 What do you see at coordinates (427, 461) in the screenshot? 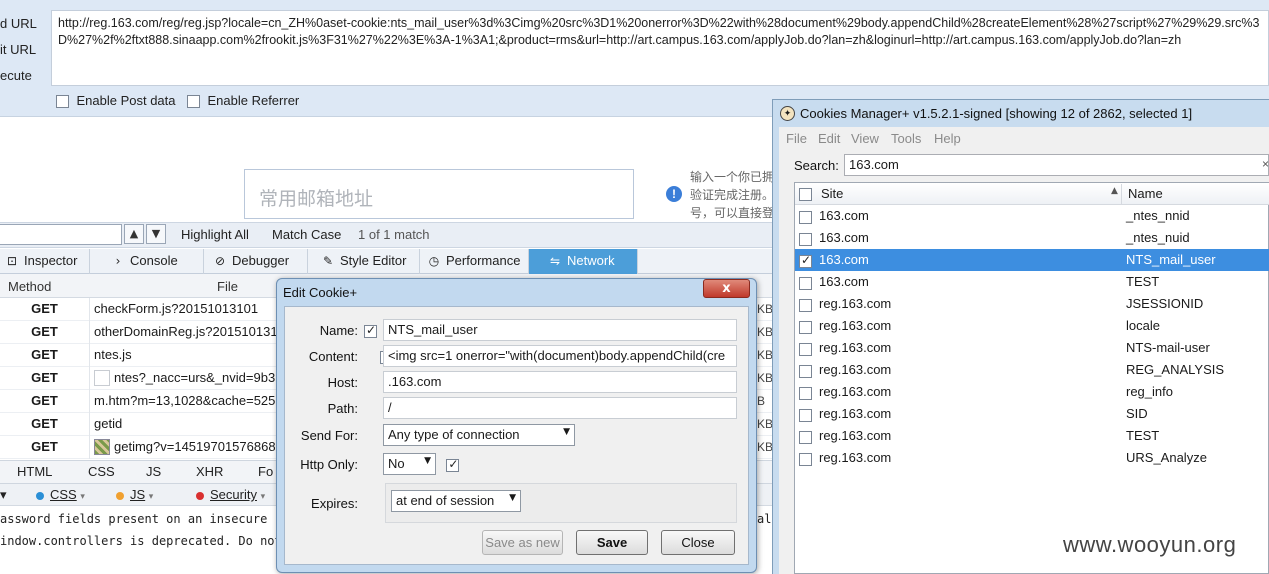
I see `dropdown-arrow-icon: ▼` at bounding box center [427, 461].